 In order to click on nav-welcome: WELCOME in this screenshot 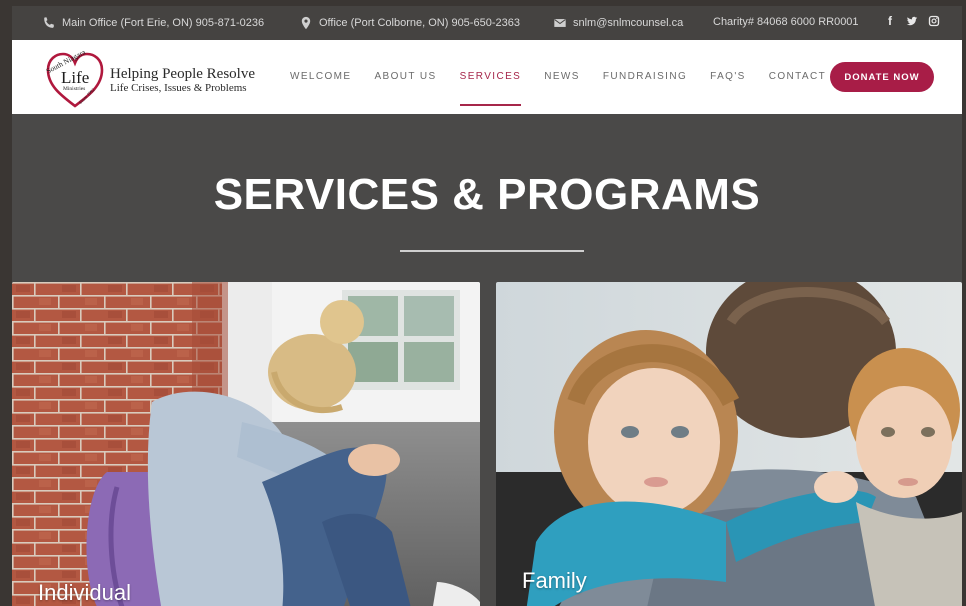, I will do `click(320, 77)`.